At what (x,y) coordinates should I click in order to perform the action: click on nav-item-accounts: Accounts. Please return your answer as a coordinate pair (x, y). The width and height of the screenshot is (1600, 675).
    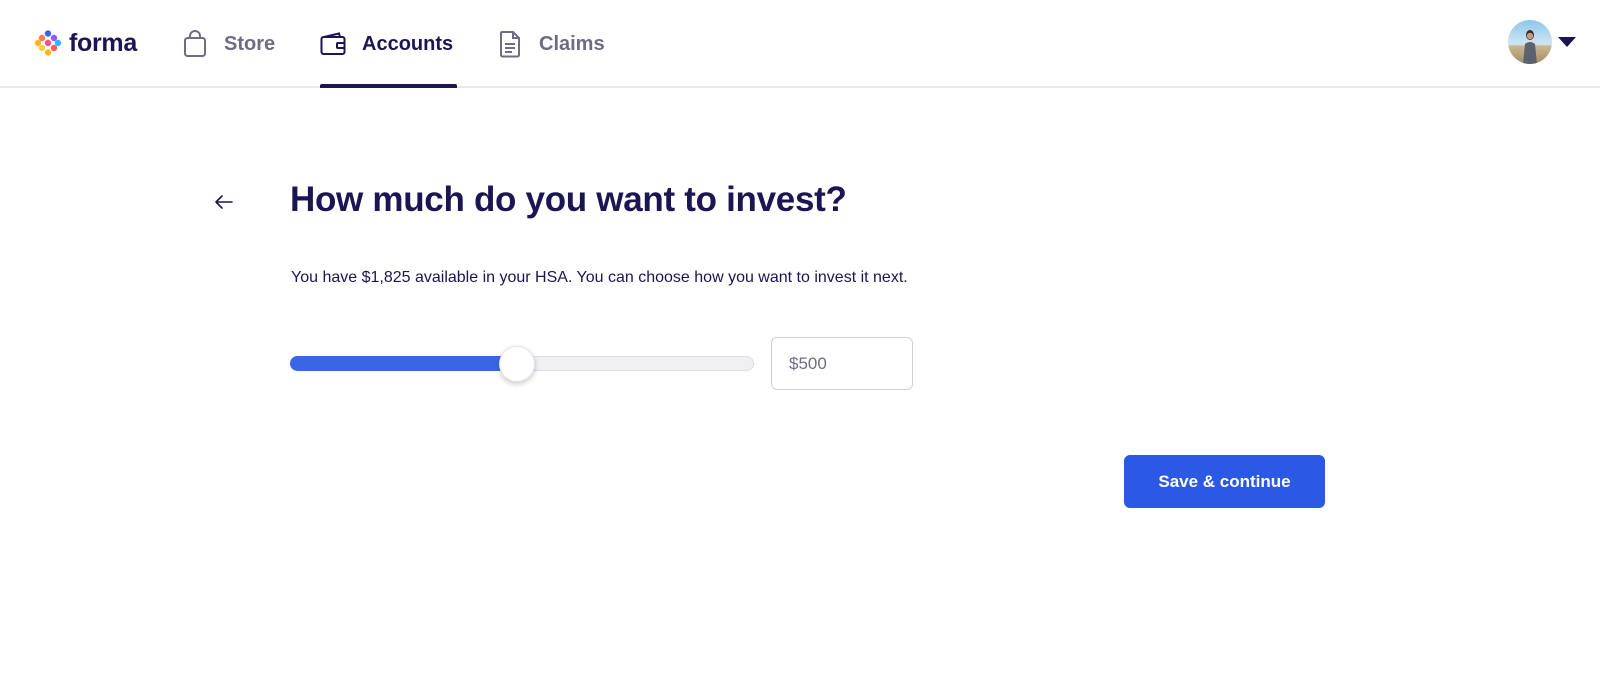
    Looking at the image, I should click on (388, 44).